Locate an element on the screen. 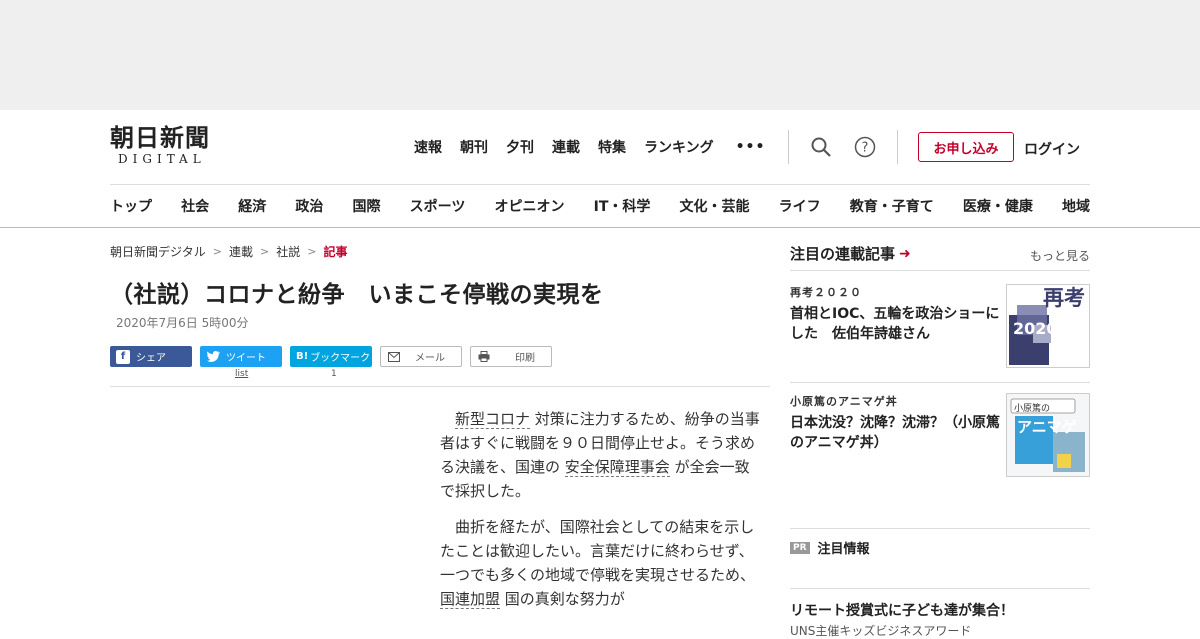 The height and width of the screenshot is (639, 1200). more-menu-icon: ••• is located at coordinates (751, 147).